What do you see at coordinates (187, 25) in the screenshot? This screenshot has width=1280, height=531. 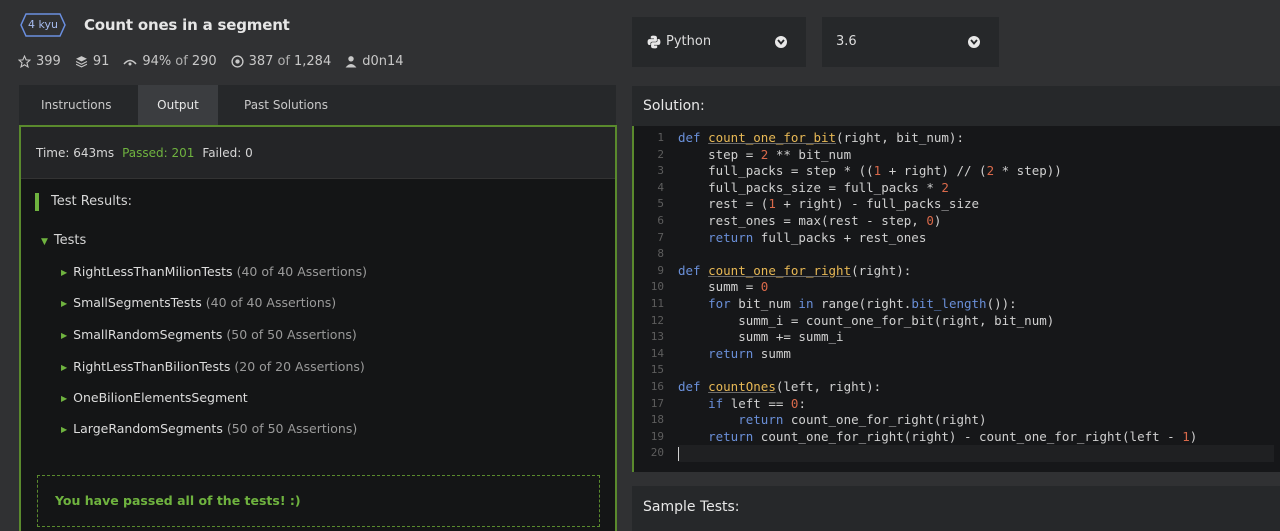 I see `kata-title: Count ones in a segment` at bounding box center [187, 25].